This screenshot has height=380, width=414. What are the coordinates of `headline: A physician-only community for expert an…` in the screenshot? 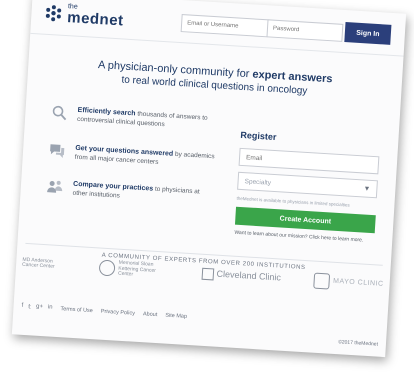 It's located at (214, 79).